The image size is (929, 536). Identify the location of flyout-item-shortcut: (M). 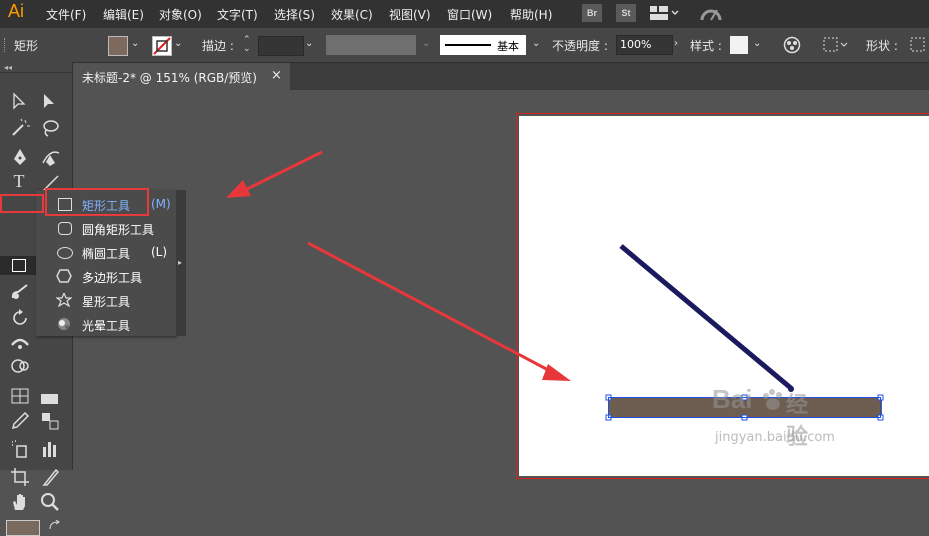
(161, 204).